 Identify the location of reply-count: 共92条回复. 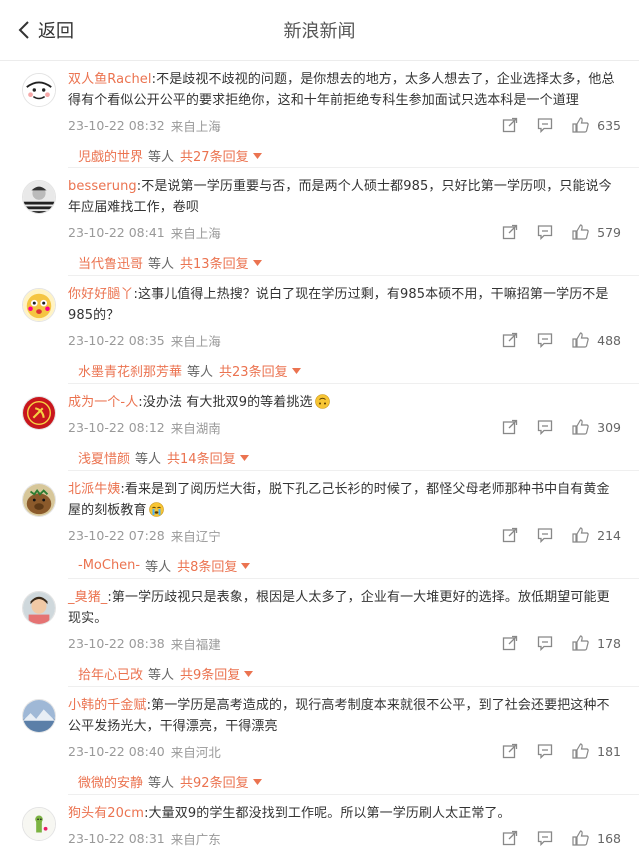
(214, 783).